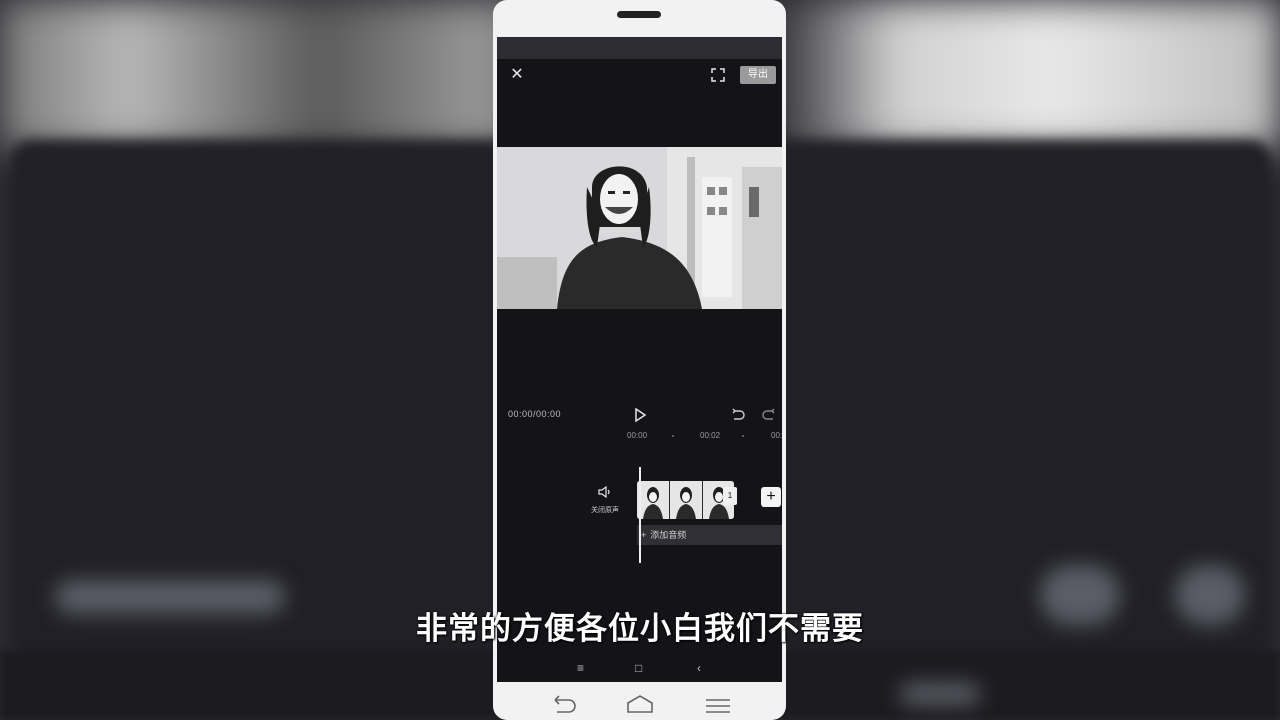 The height and width of the screenshot is (720, 1280). Describe the element at coordinates (776, 435) in the screenshot. I see `ruler-tick: 00:` at that location.